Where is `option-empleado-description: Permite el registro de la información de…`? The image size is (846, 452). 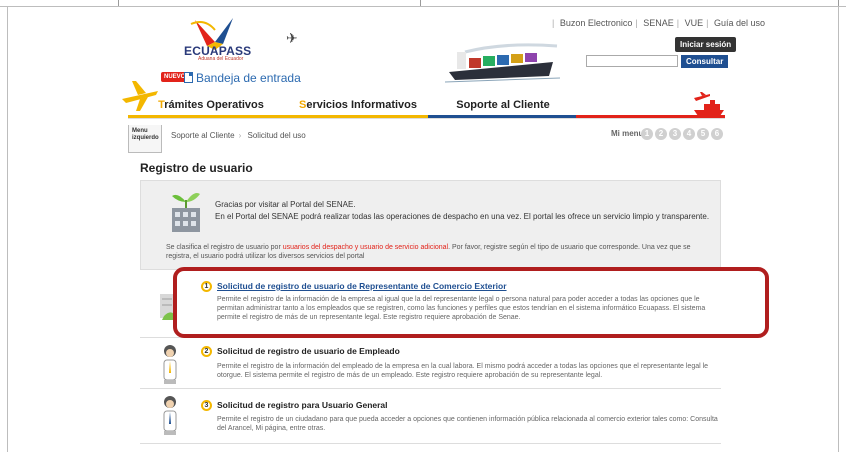
option-empleado-description: Permite el registro de la información de… is located at coordinates (463, 371).